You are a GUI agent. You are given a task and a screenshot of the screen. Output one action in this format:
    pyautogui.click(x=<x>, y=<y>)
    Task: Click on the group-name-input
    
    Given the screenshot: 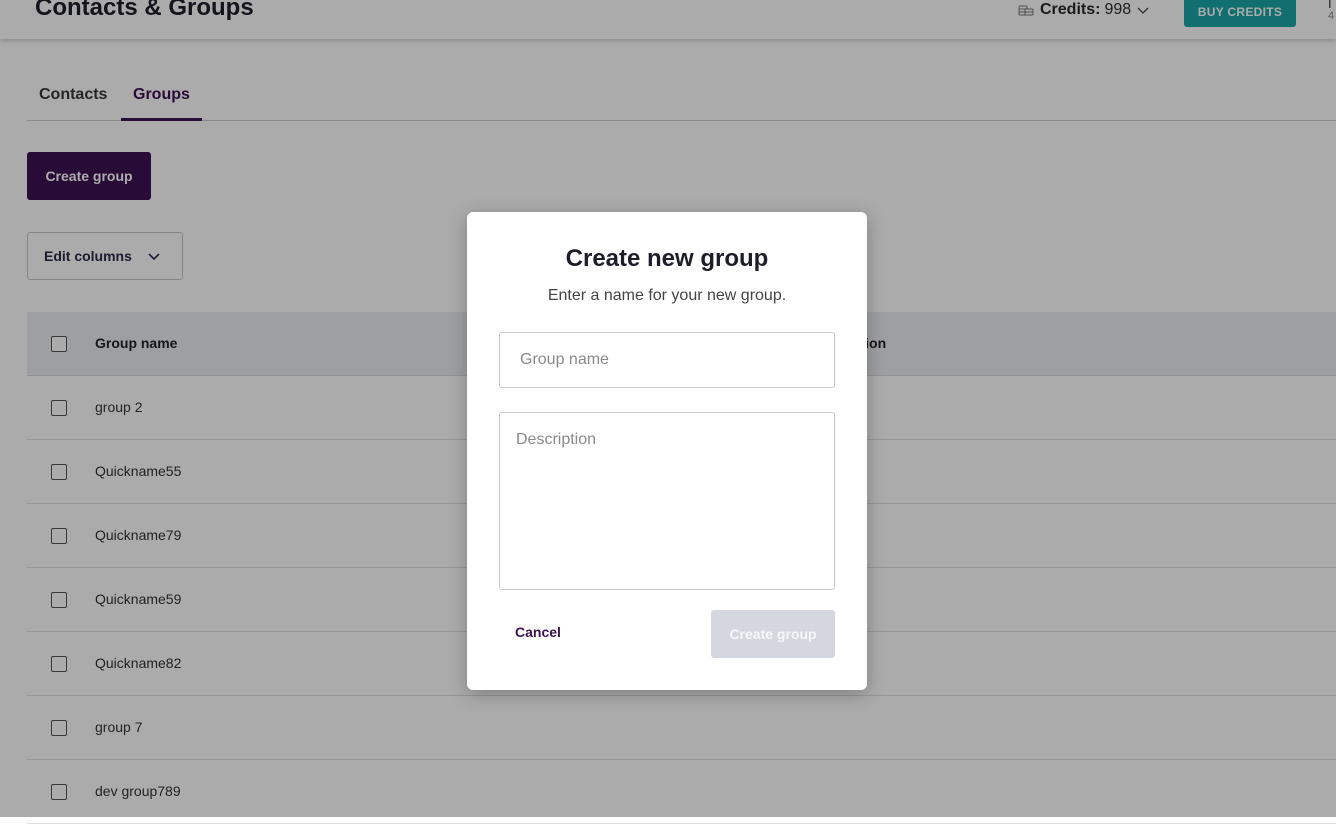 What is the action you would take?
    pyautogui.click(x=667, y=360)
    